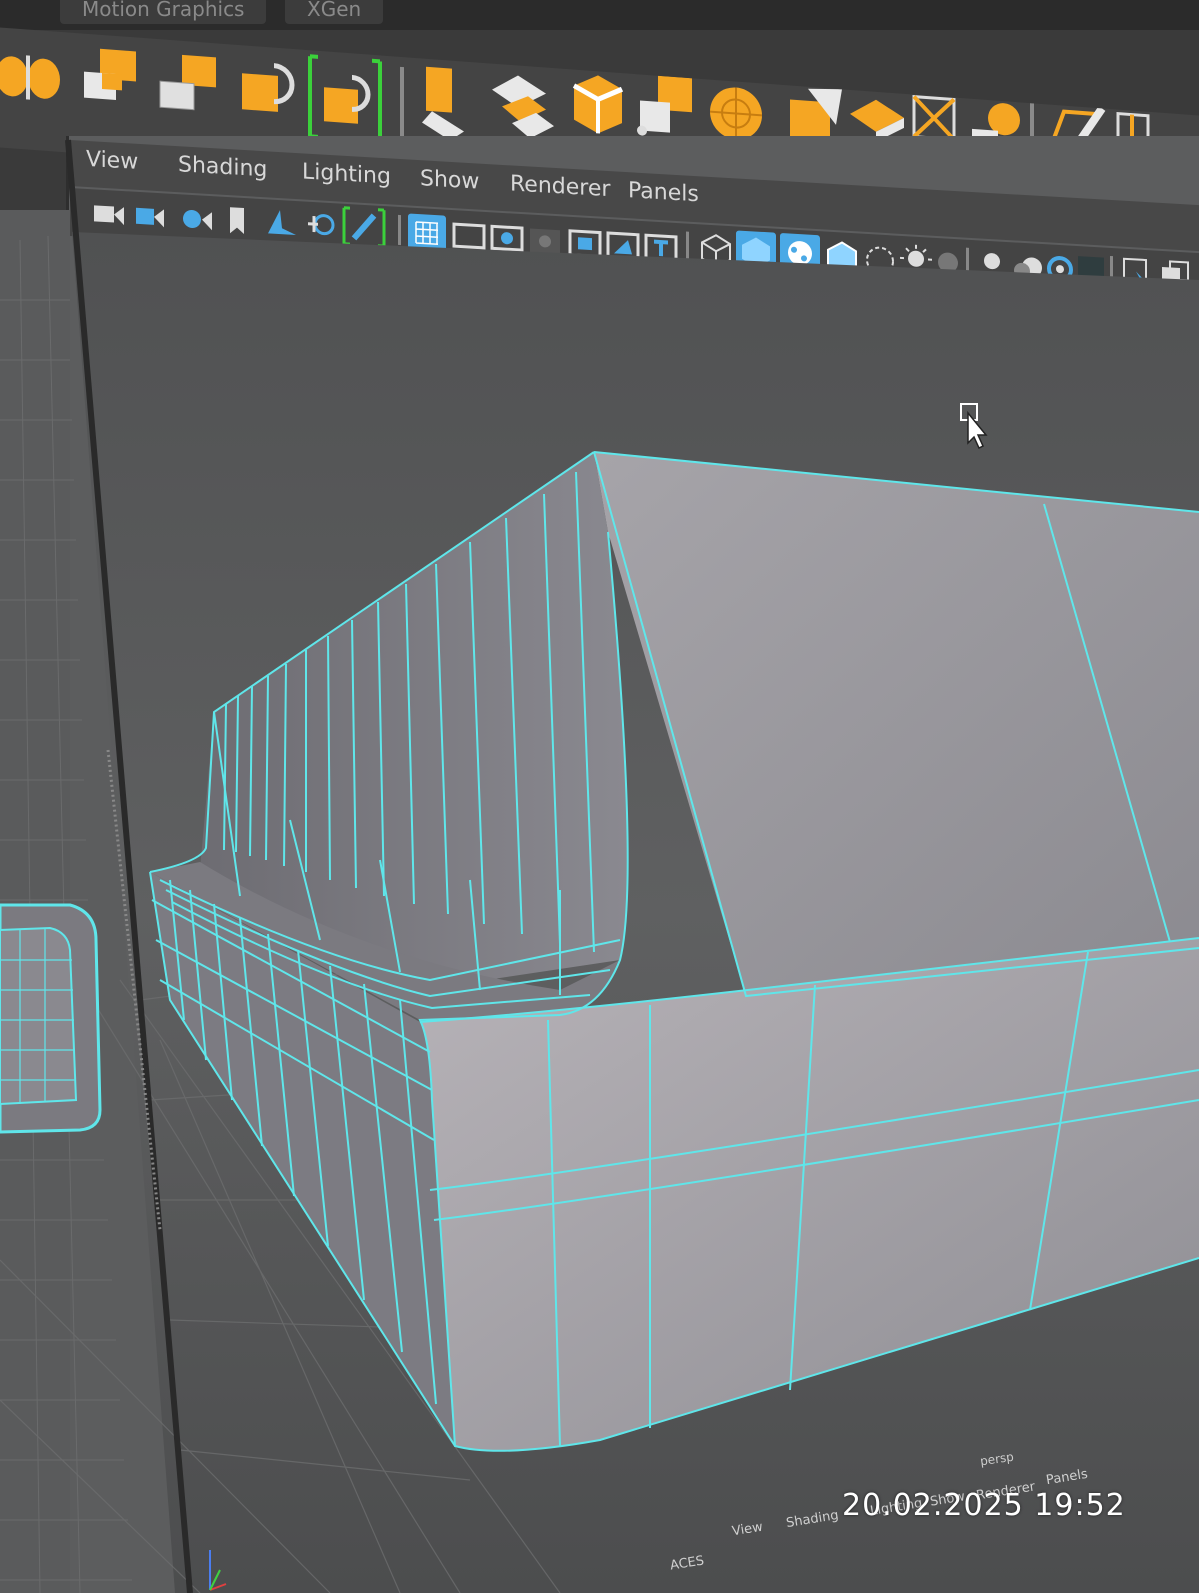 The width and height of the screenshot is (1199, 1593). What do you see at coordinates (974, 426) in the screenshot?
I see `mouse-cursor-icon` at bounding box center [974, 426].